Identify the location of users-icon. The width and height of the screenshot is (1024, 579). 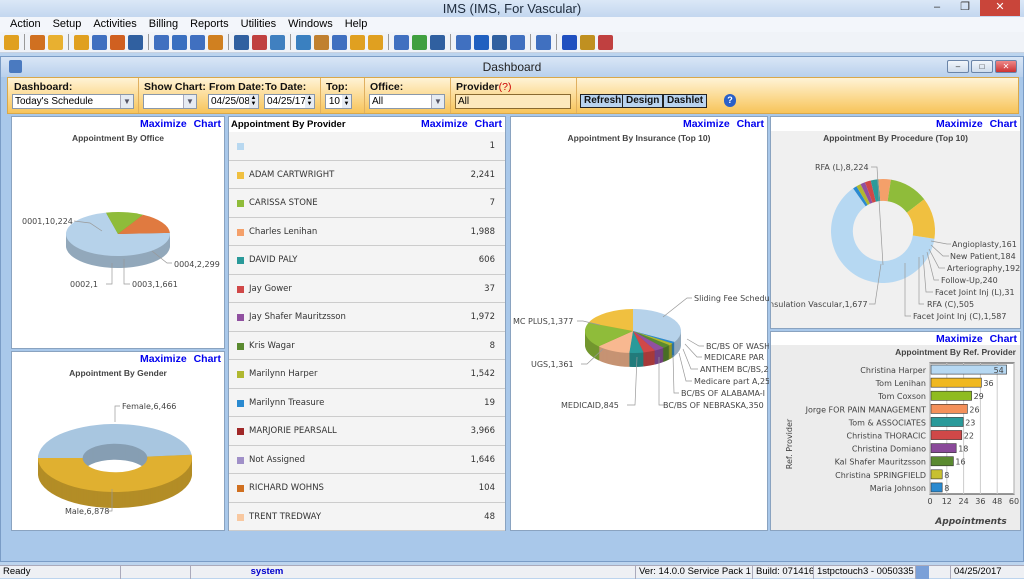
(37, 42).